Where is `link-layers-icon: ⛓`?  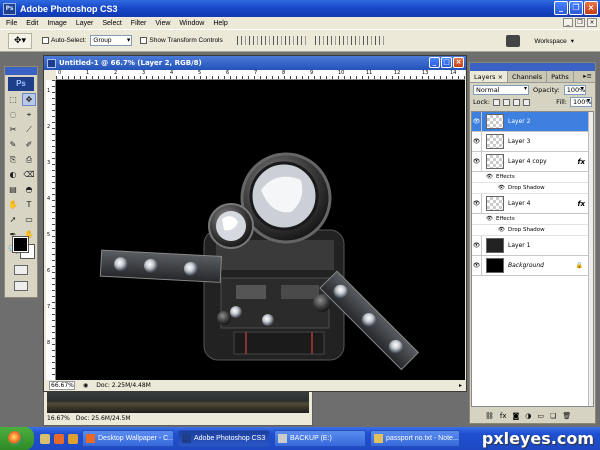
link-layers-icon: ⛓ is located at coordinates (489, 416).